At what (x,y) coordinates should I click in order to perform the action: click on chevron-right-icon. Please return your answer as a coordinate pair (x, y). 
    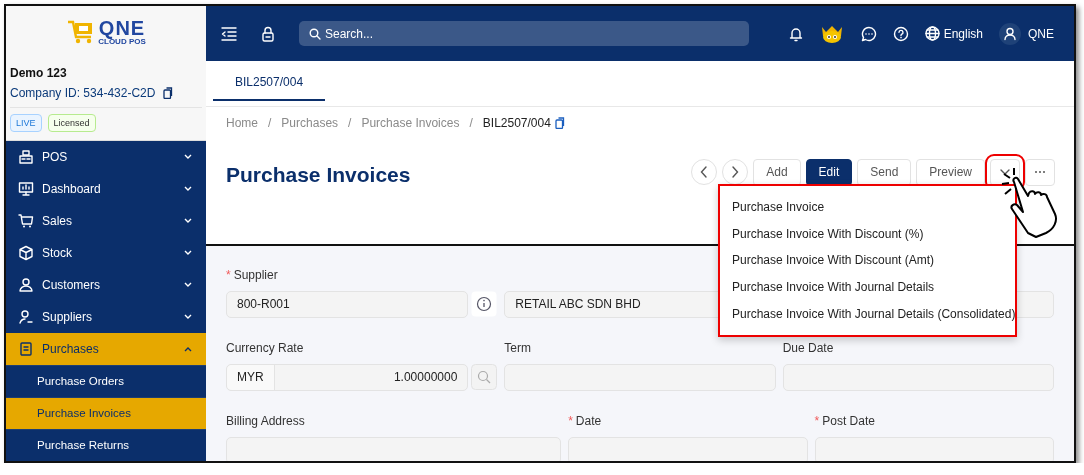
    Looking at the image, I should click on (735, 172).